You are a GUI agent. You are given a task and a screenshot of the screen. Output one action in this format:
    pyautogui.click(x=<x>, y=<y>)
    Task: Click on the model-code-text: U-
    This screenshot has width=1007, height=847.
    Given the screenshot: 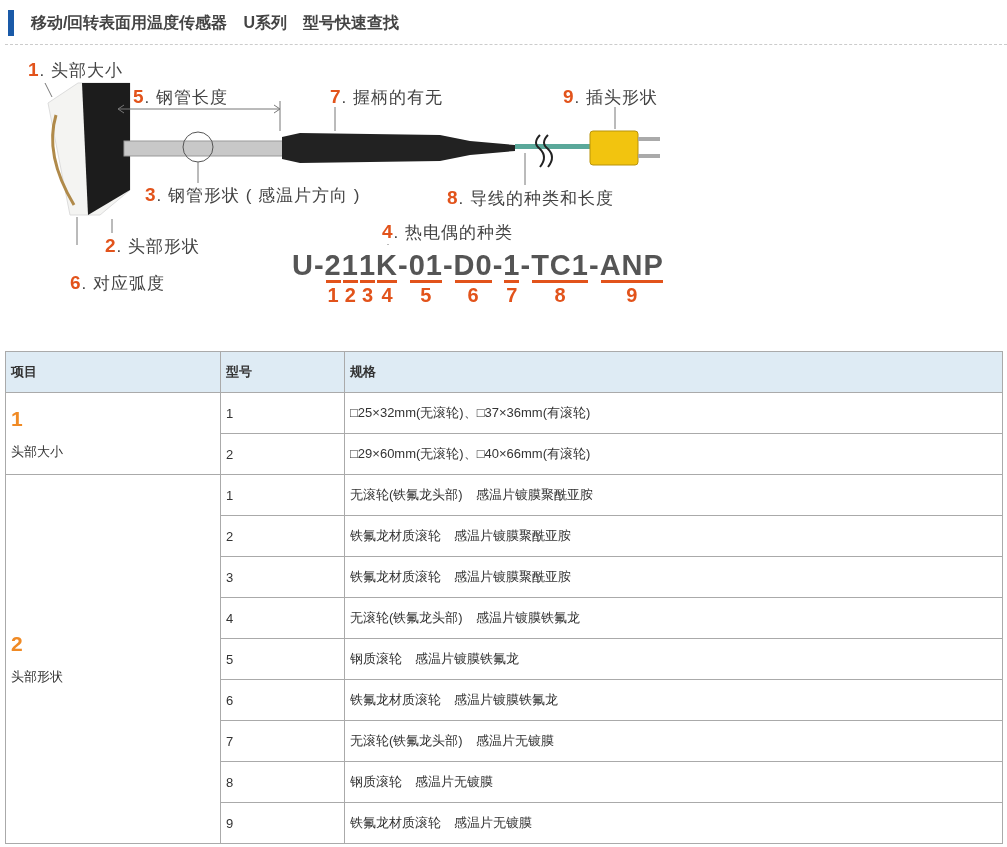 What is the action you would take?
    pyautogui.click(x=308, y=265)
    